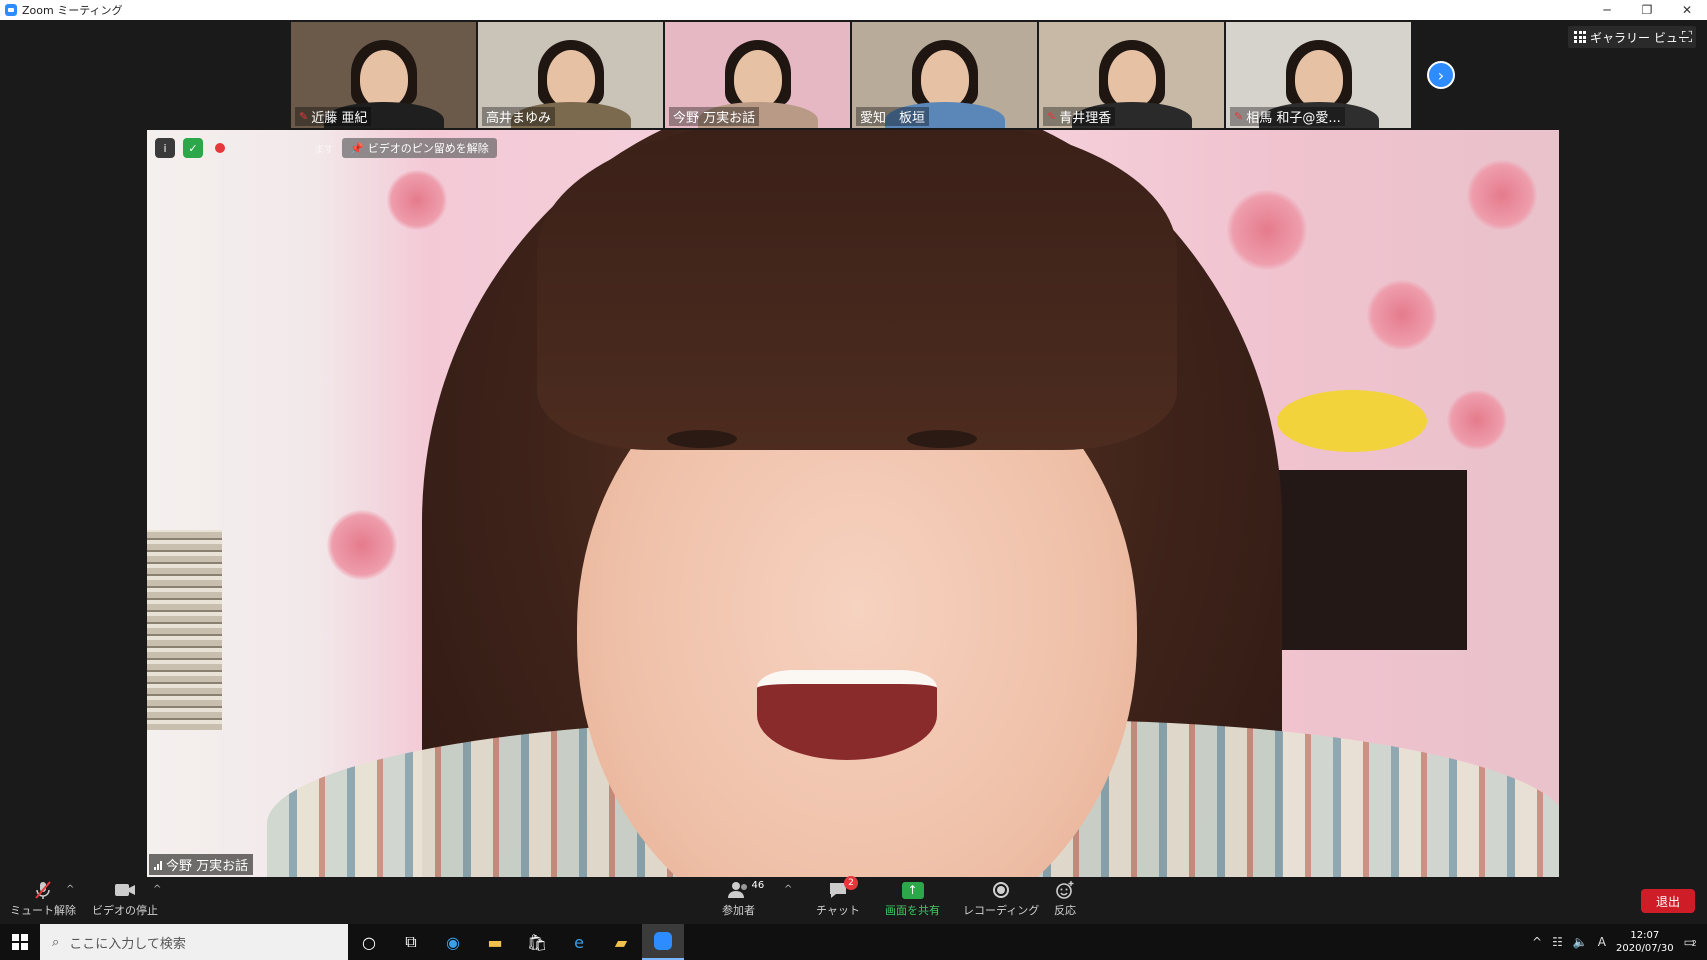 Image resolution: width=1707 pixels, height=960 pixels. Describe the element at coordinates (788, 889) in the screenshot. I see `participants-options-caret-icon: ^` at that location.